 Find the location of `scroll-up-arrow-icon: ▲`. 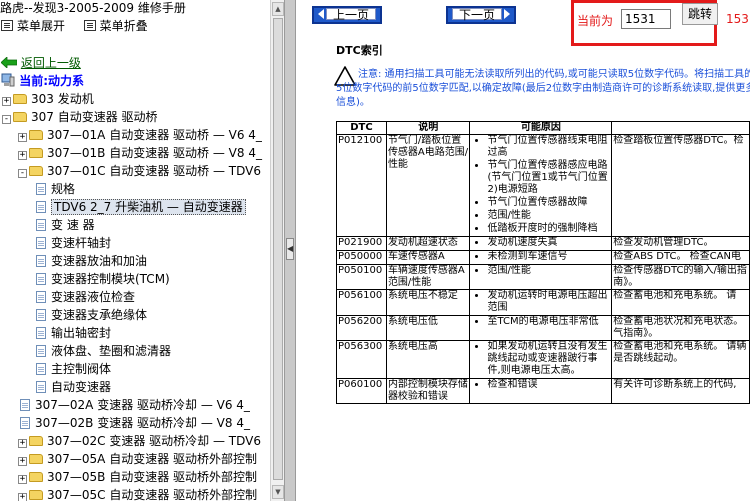

scroll-up-arrow-icon: ▲ is located at coordinates (278, 9).